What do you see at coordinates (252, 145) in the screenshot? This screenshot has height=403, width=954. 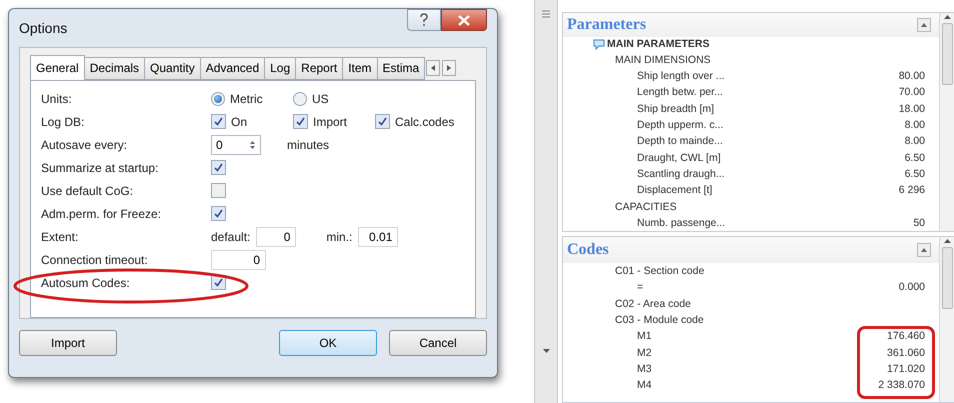 I see `spinner-arrows-icon` at bounding box center [252, 145].